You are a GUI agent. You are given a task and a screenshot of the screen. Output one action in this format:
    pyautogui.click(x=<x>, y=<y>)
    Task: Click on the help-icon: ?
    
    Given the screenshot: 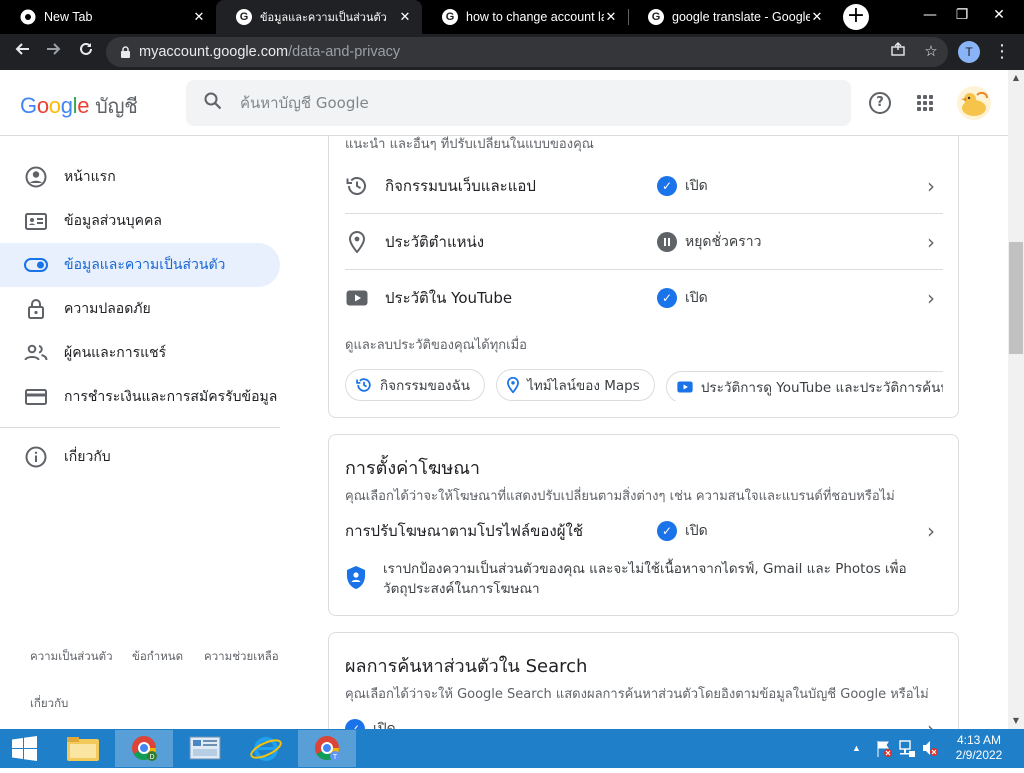 What is the action you would take?
    pyautogui.click(x=880, y=103)
    